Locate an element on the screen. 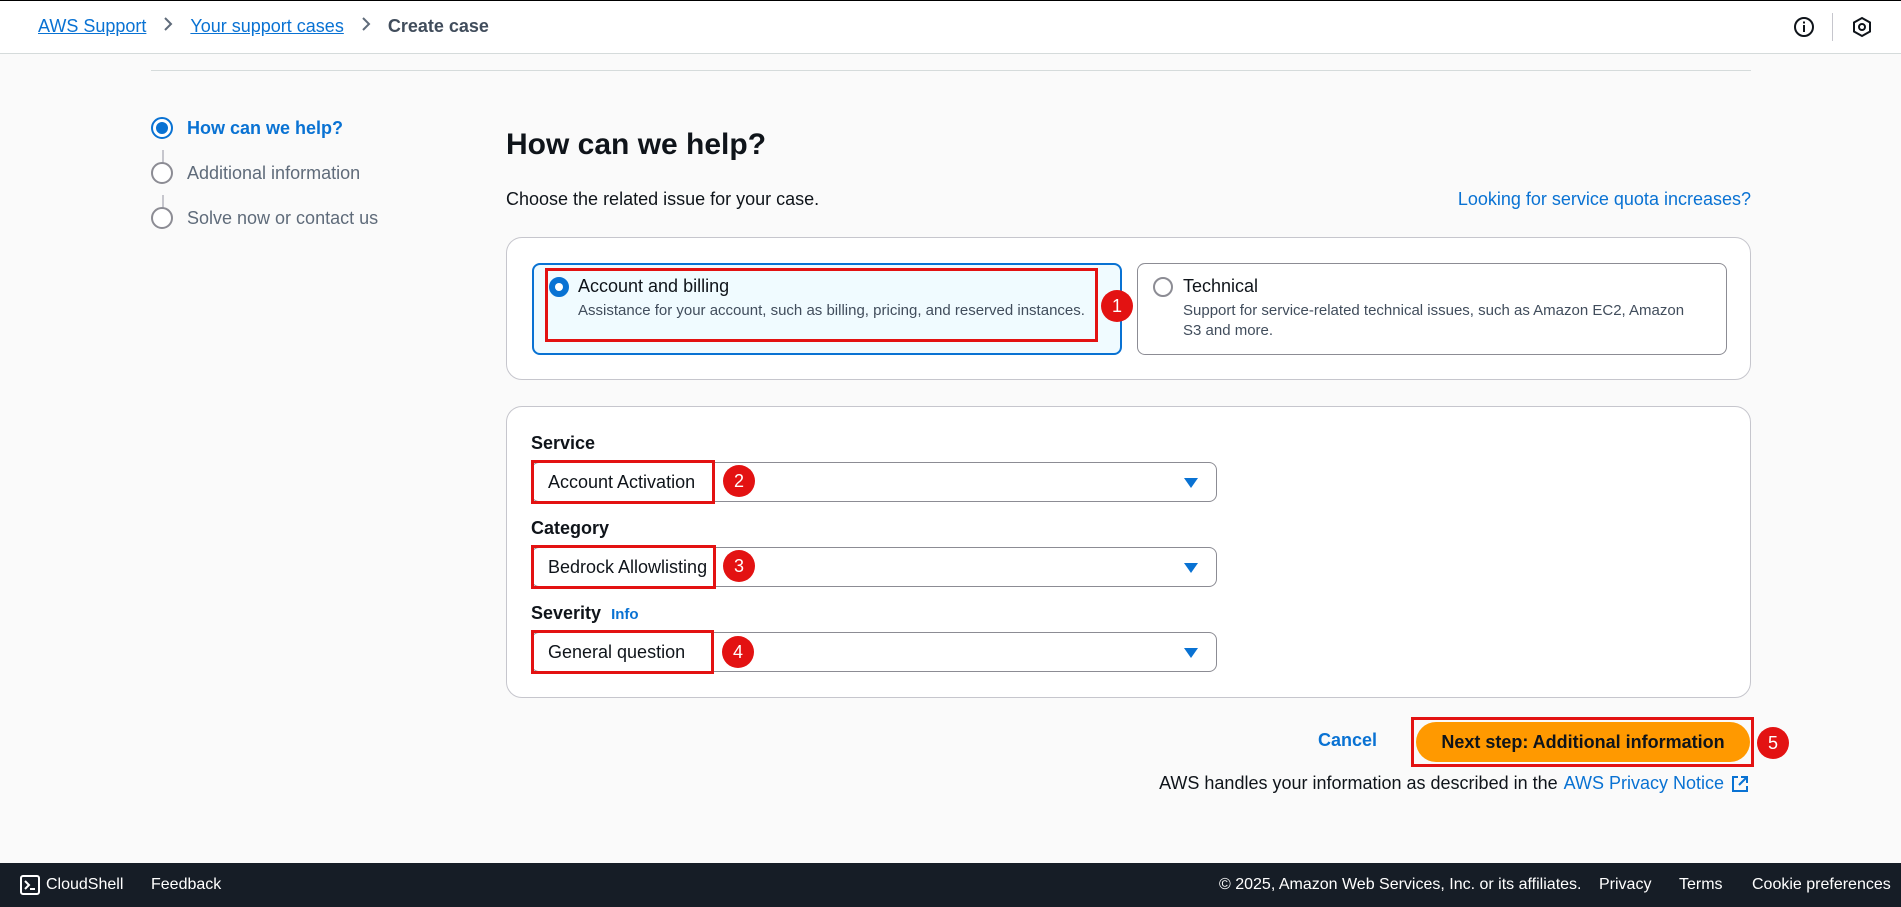 This screenshot has width=1901, height=907. severity-label: Severity Info is located at coordinates (585, 613).